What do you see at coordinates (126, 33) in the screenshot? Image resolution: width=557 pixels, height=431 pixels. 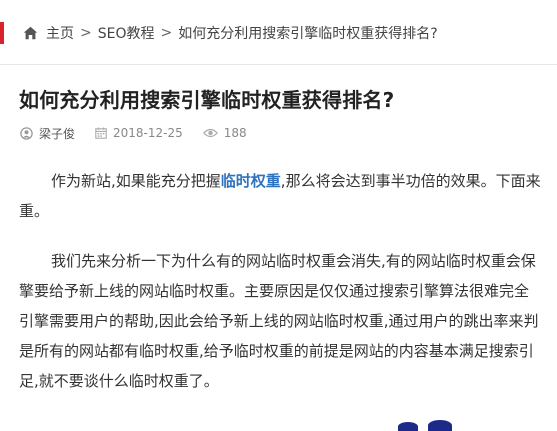 I see `breadcrumb-category-link: SEO教程` at bounding box center [126, 33].